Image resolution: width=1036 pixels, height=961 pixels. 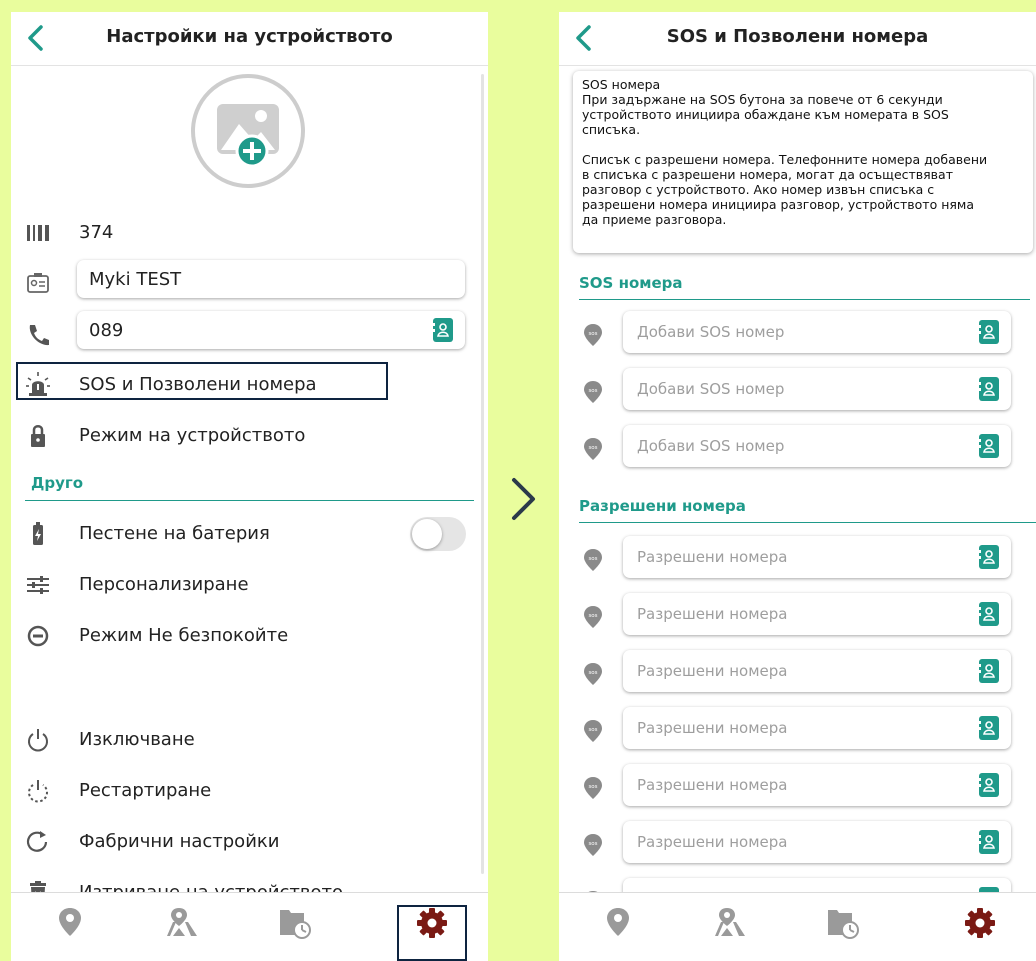 I want to click on header: SOS и Позволени номера, so click(x=797, y=39).